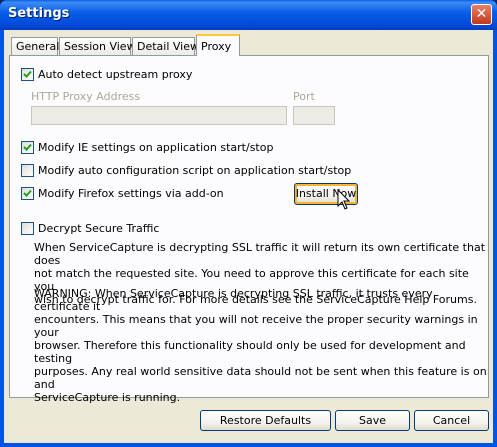 This screenshot has height=447, width=497. What do you see at coordinates (131, 193) in the screenshot?
I see `modify-firefox-label: Modify Firefox settings via add-on` at bounding box center [131, 193].